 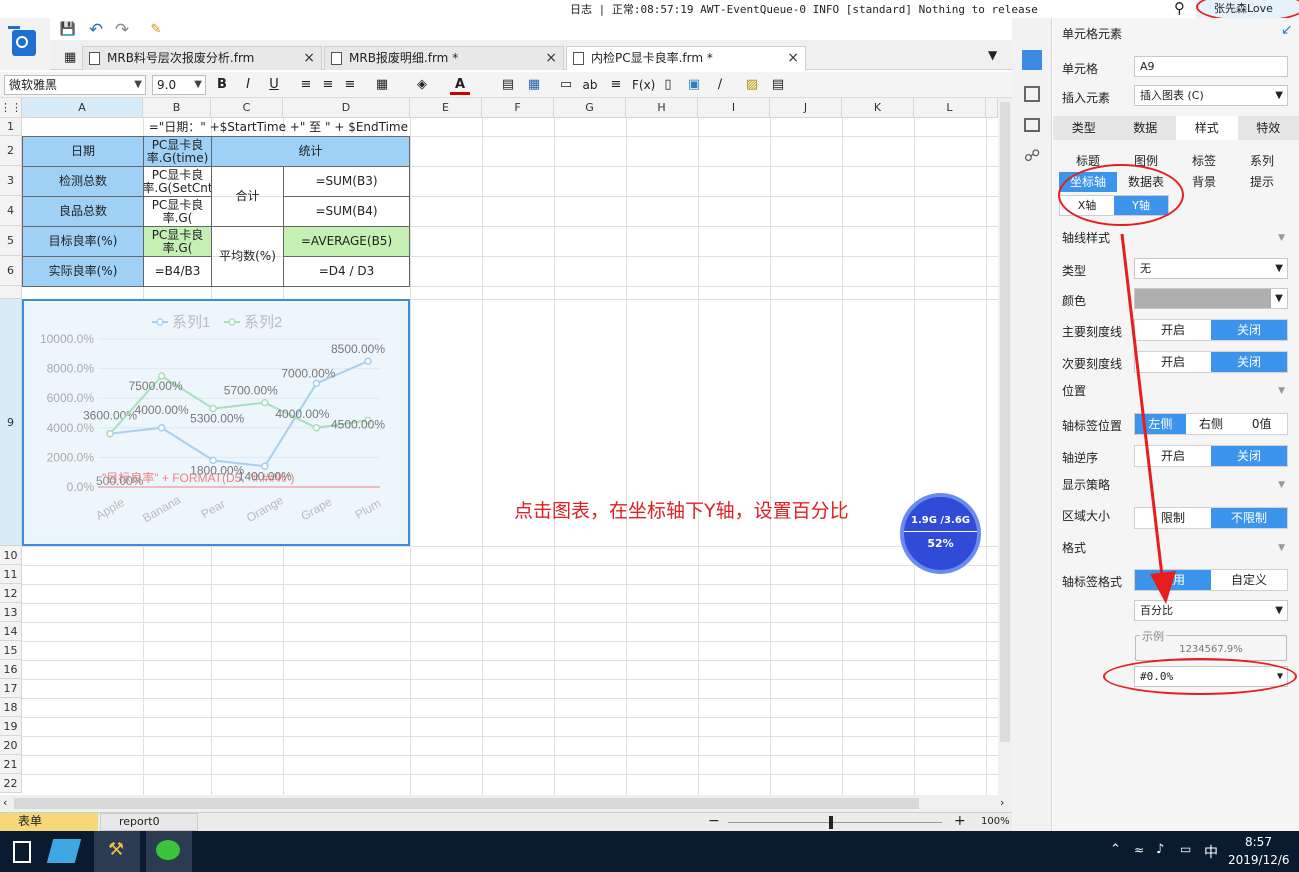 What do you see at coordinates (686, 58) in the screenshot?
I see `tab-pc-yield: 内检PC显卡良率.frm * ×` at bounding box center [686, 58].